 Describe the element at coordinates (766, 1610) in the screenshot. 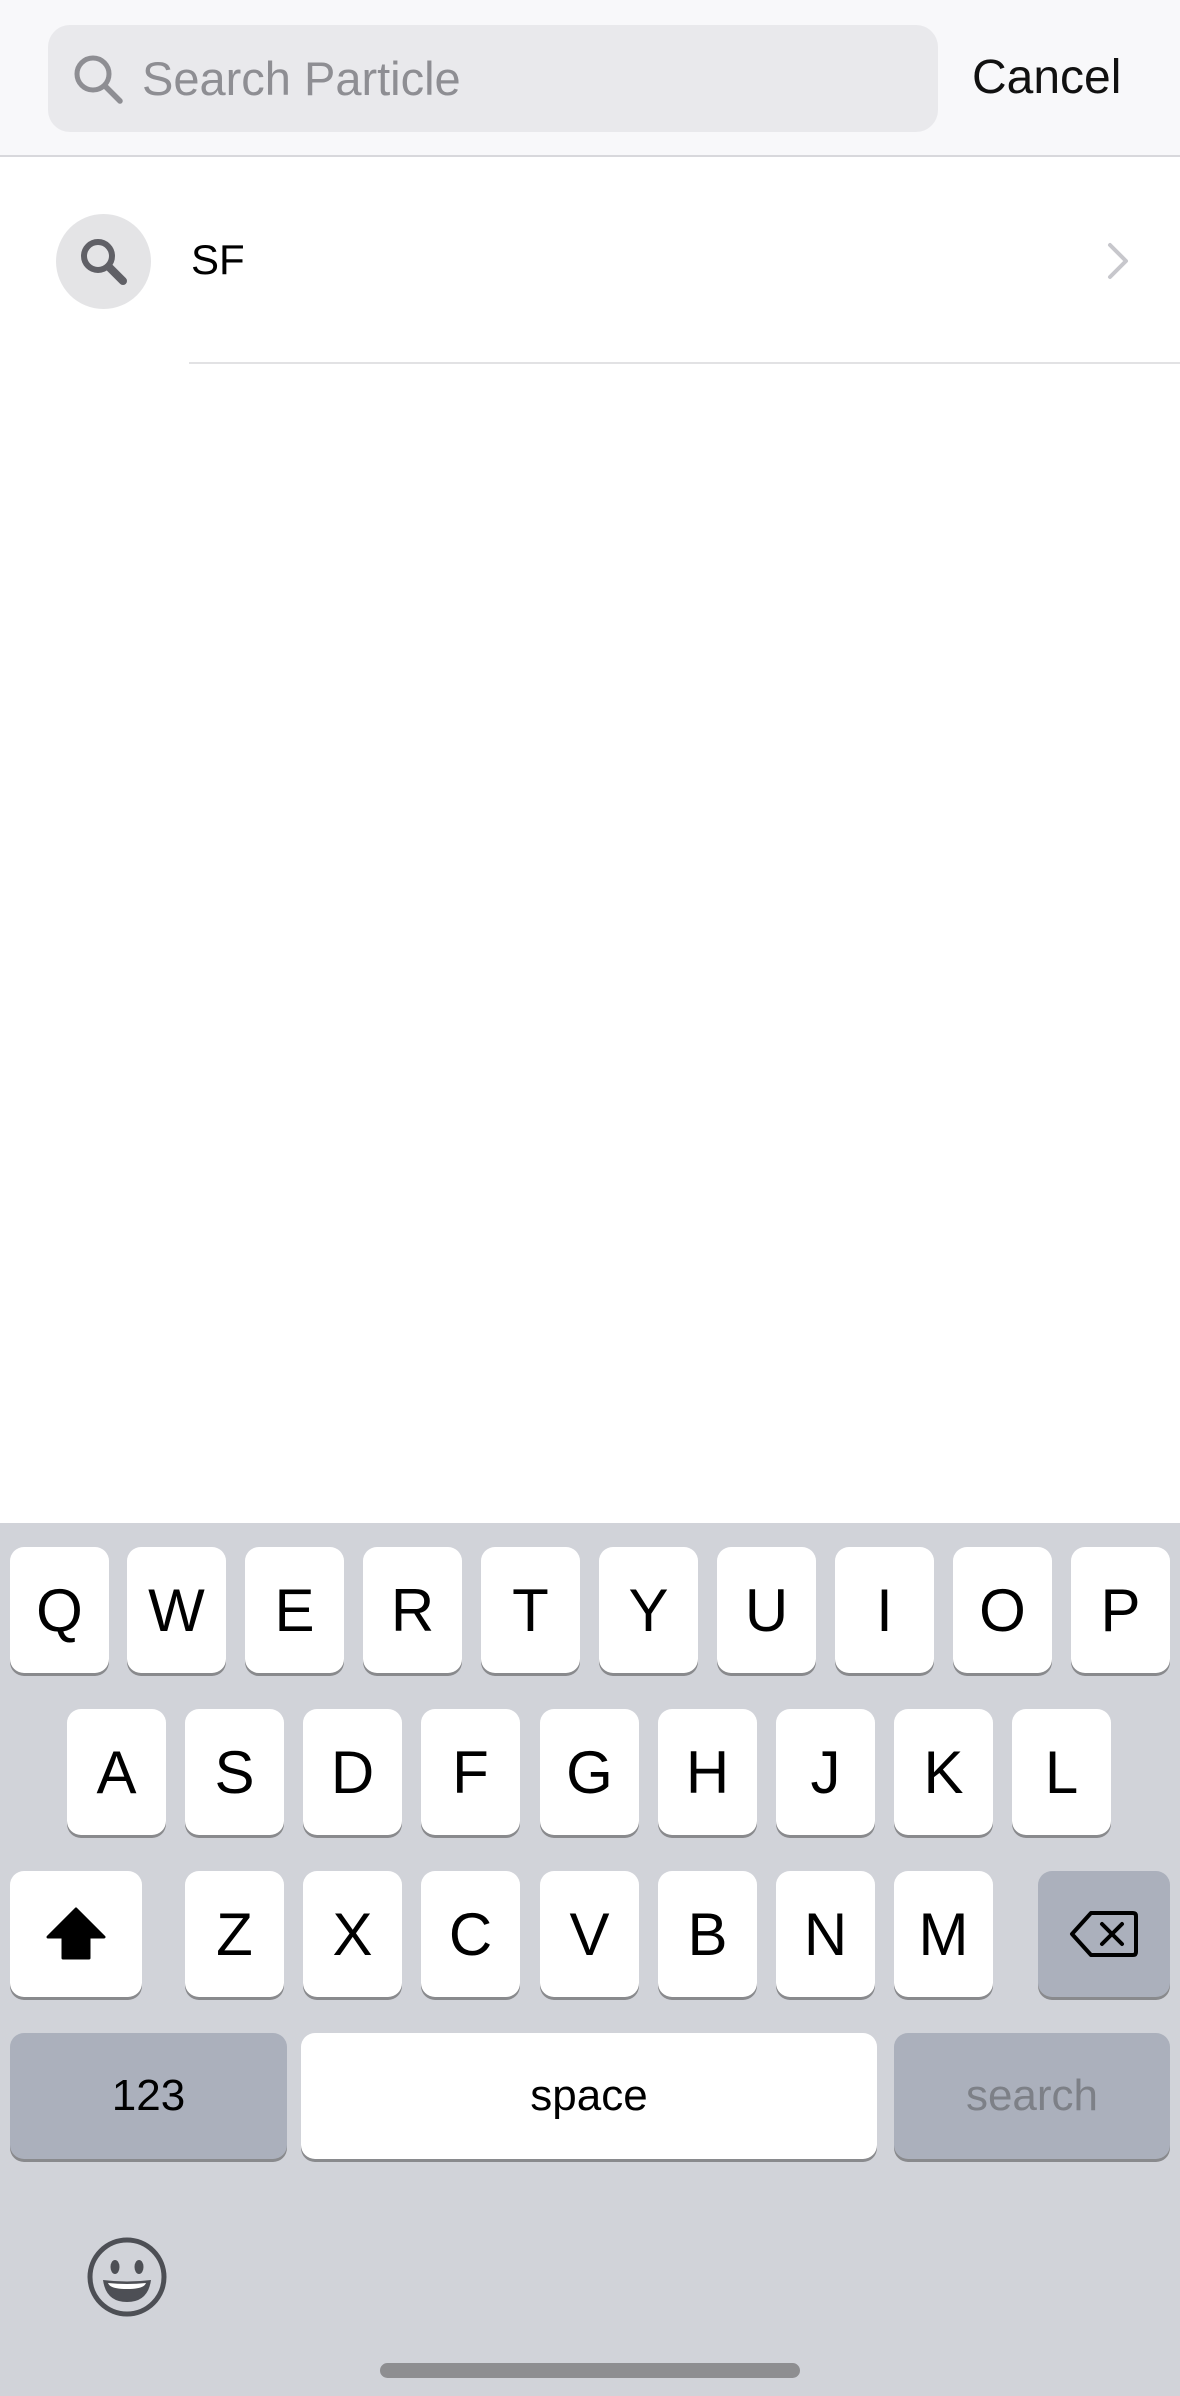

I see `key-u: U` at that location.